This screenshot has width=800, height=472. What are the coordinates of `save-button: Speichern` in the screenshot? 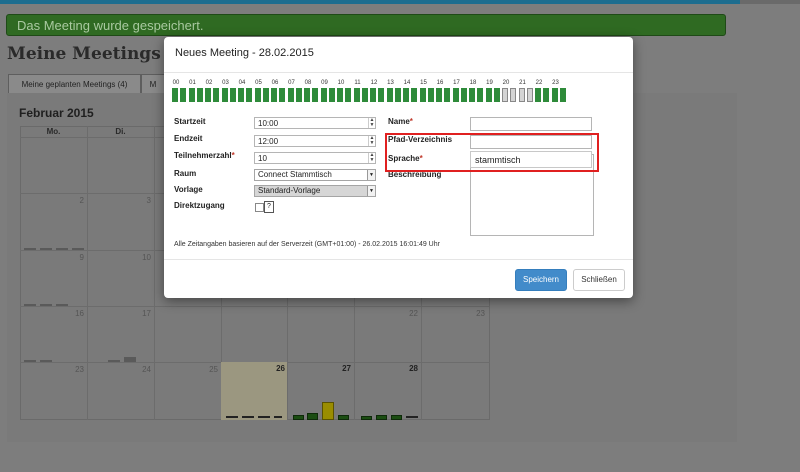 It's located at (541, 280).